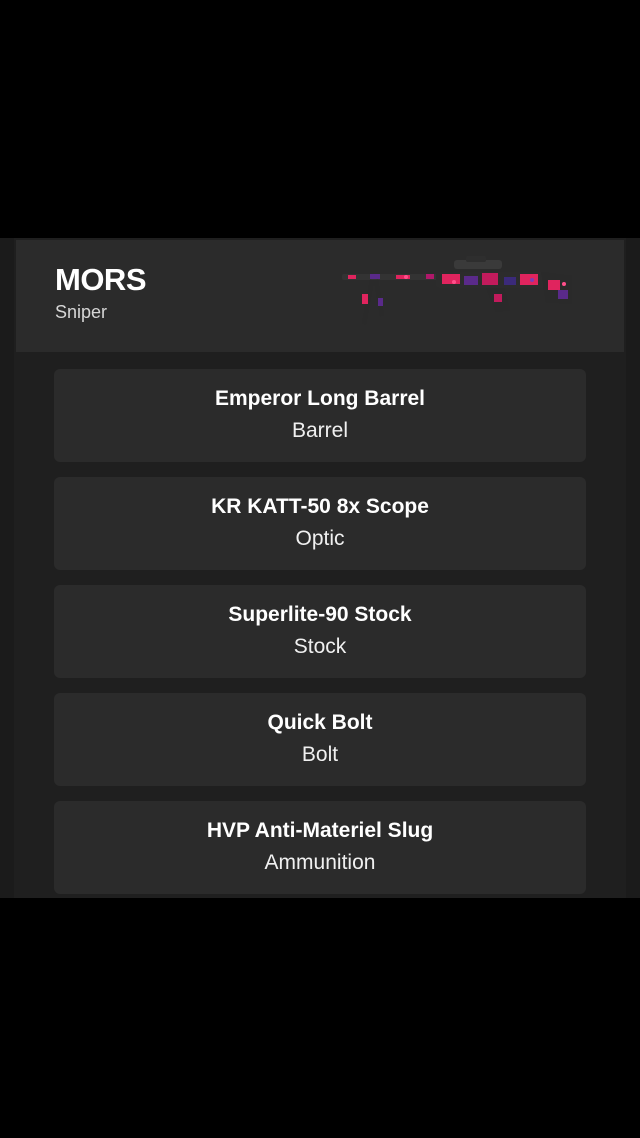 Image resolution: width=640 pixels, height=1138 pixels. I want to click on attachment-card-ammunition: HVP Anti-Materiel Slug Ammunition, so click(320, 847).